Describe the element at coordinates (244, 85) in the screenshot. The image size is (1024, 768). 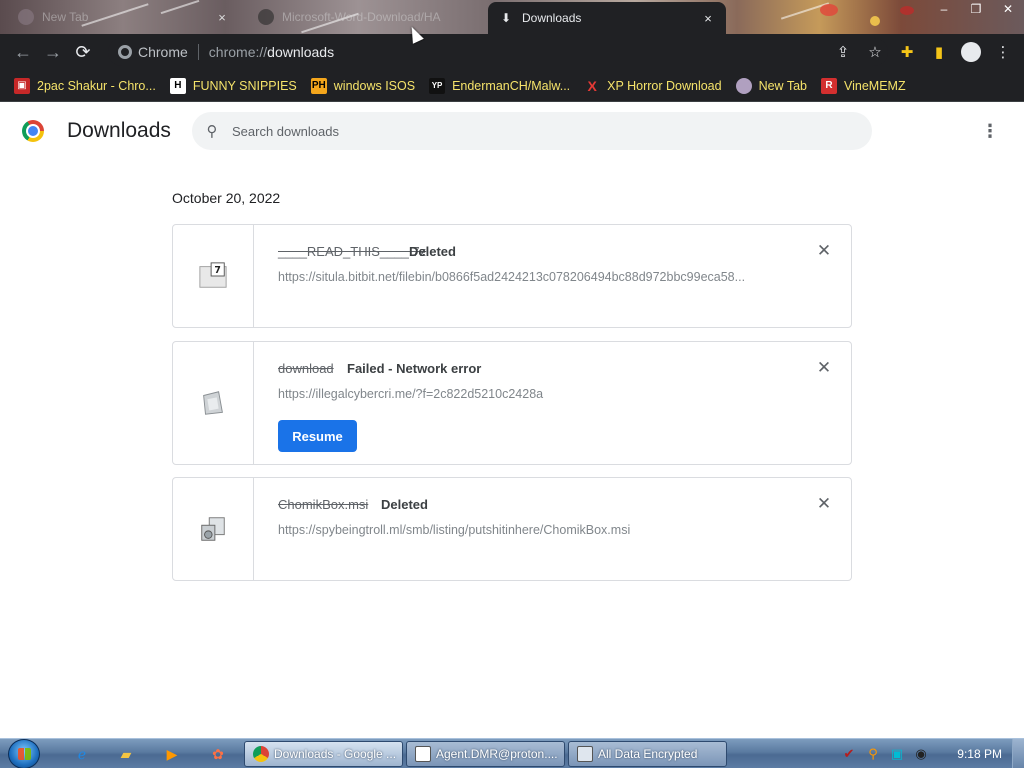
I see `bookmark-label: FUNNY SNIPPIES` at that location.